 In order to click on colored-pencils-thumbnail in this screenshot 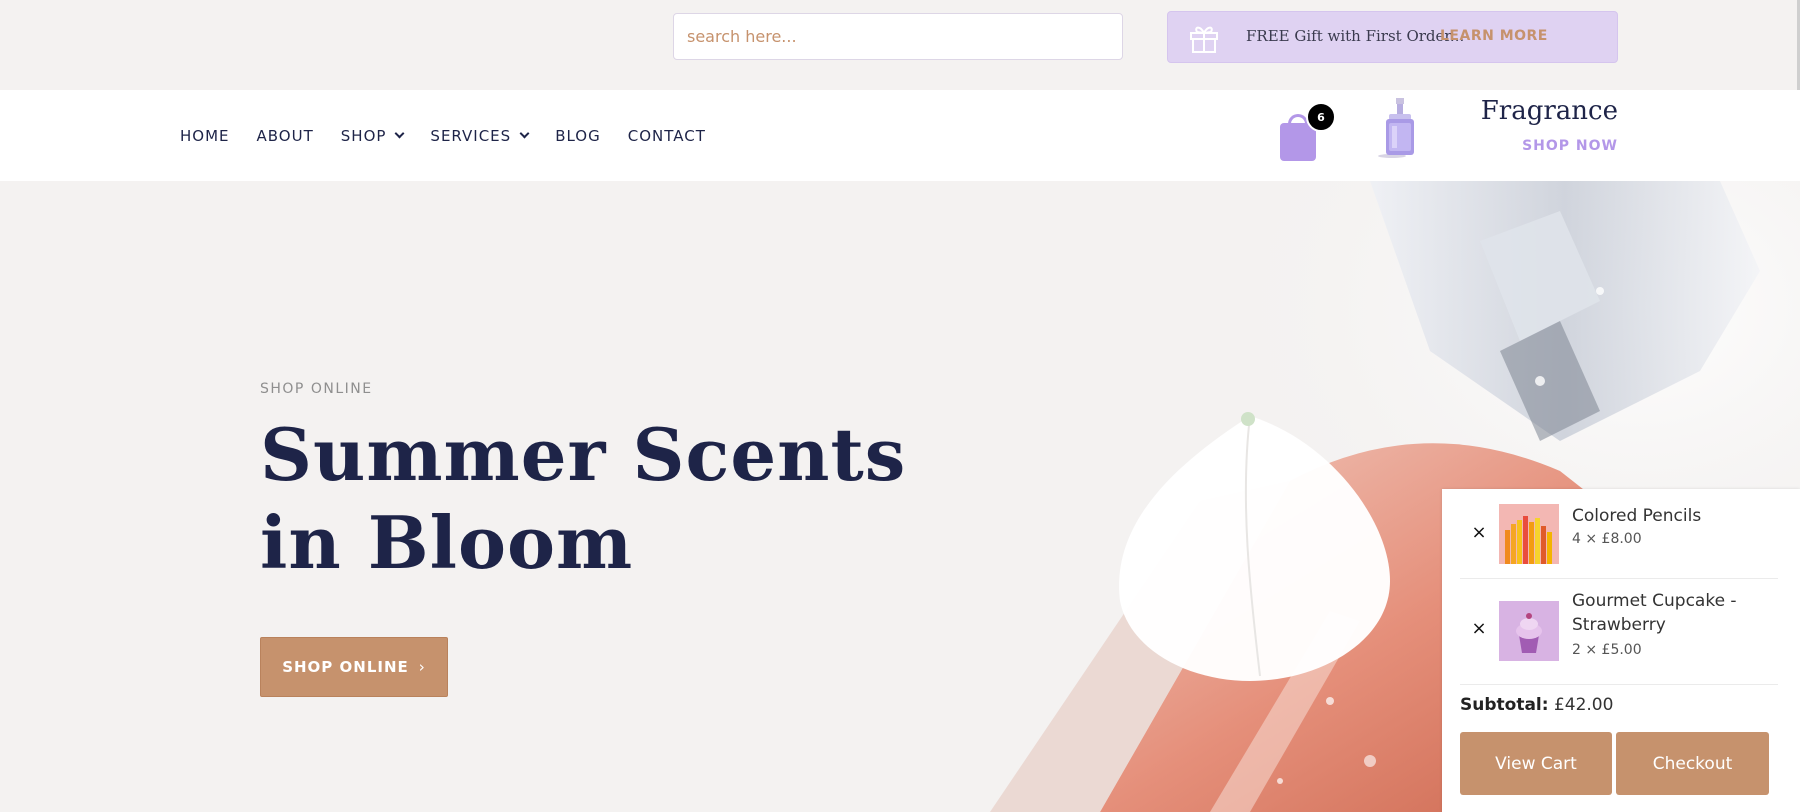, I will do `click(1529, 534)`.